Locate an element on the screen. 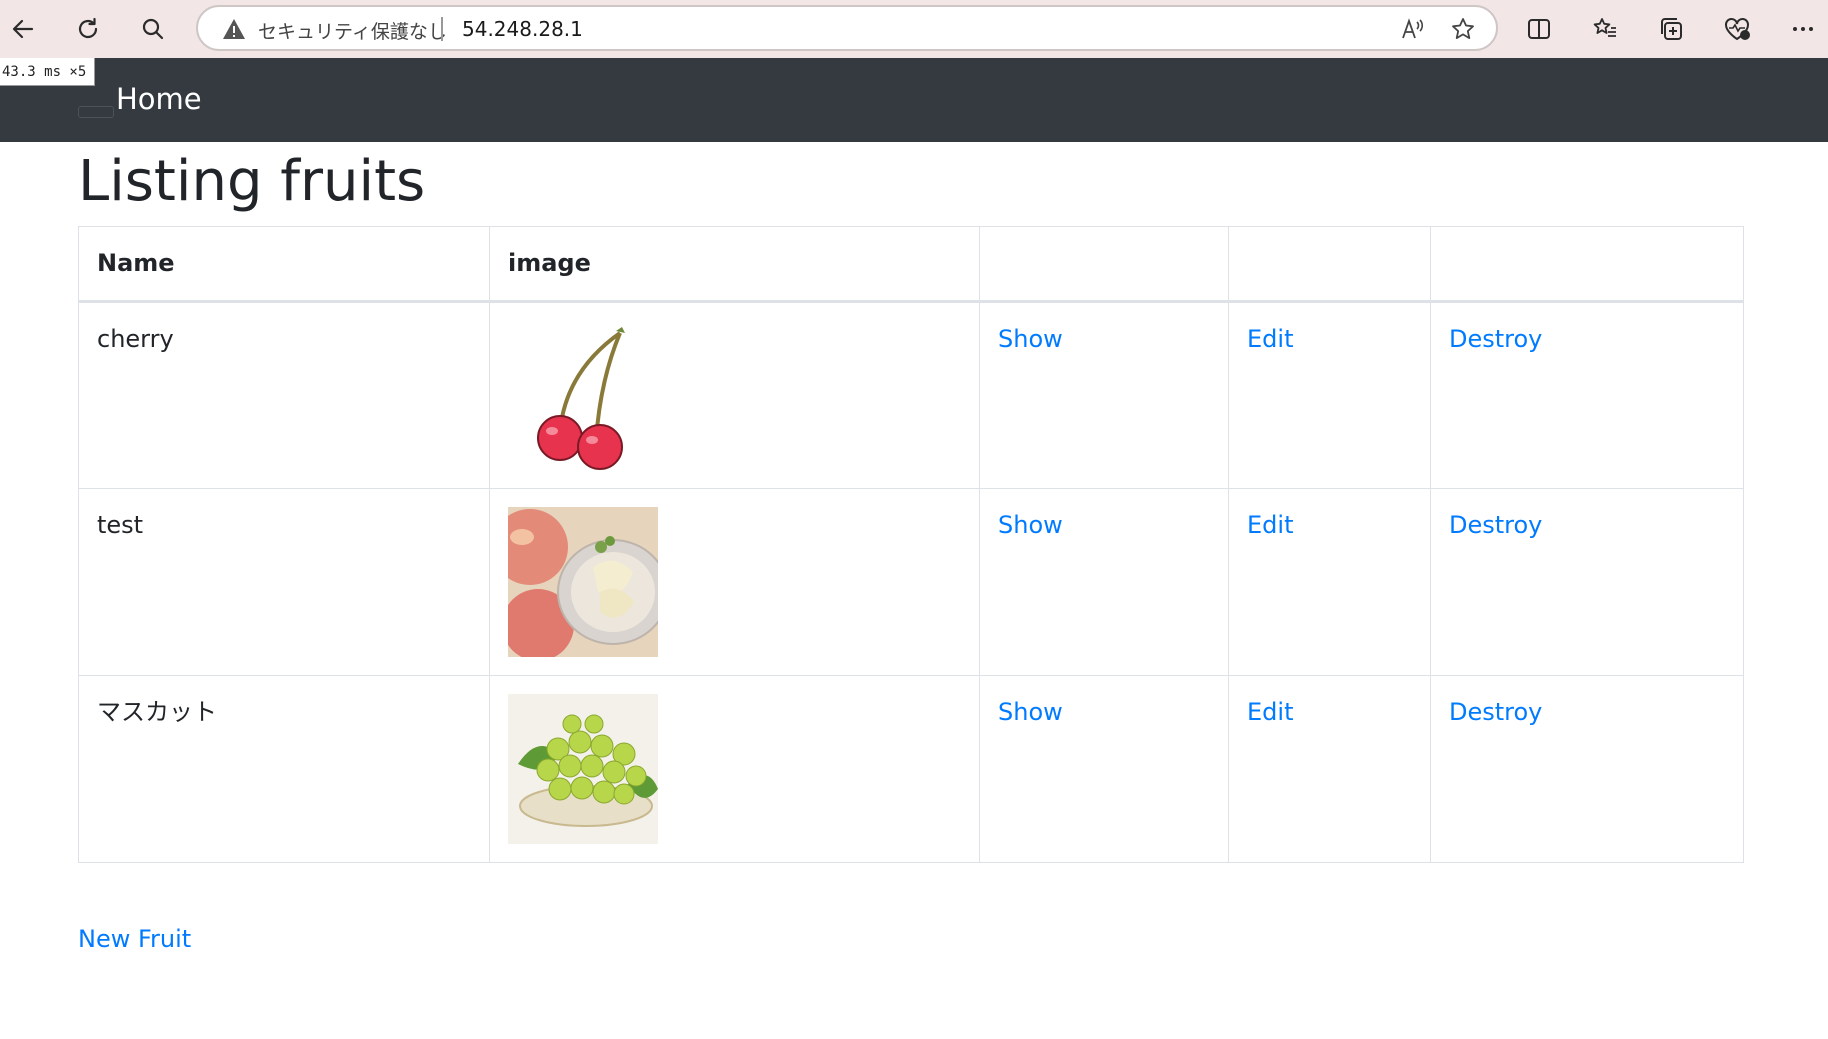 This screenshot has width=1828, height=1039. table-header-row: Name image is located at coordinates (911, 264).